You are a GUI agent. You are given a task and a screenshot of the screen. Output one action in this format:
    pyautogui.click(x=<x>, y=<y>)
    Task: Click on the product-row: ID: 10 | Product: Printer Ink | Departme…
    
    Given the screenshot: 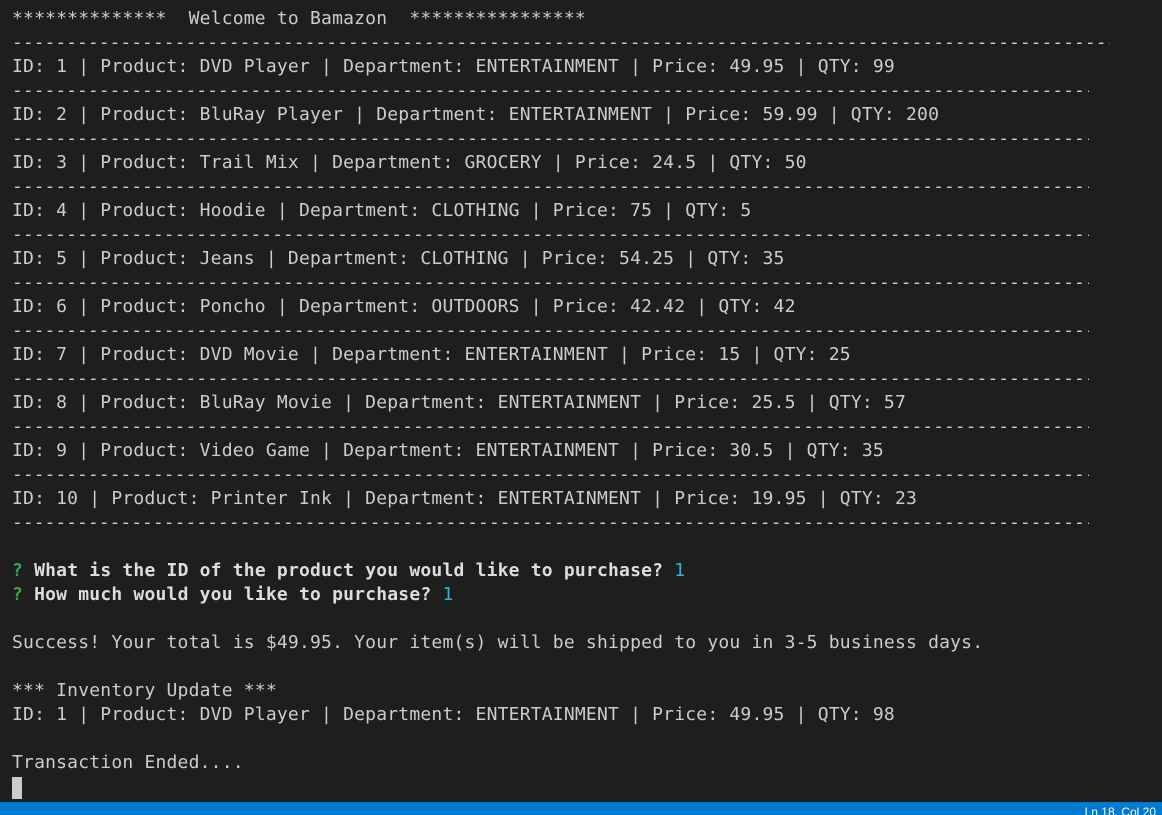 What is the action you would take?
    pyautogui.click(x=465, y=498)
    